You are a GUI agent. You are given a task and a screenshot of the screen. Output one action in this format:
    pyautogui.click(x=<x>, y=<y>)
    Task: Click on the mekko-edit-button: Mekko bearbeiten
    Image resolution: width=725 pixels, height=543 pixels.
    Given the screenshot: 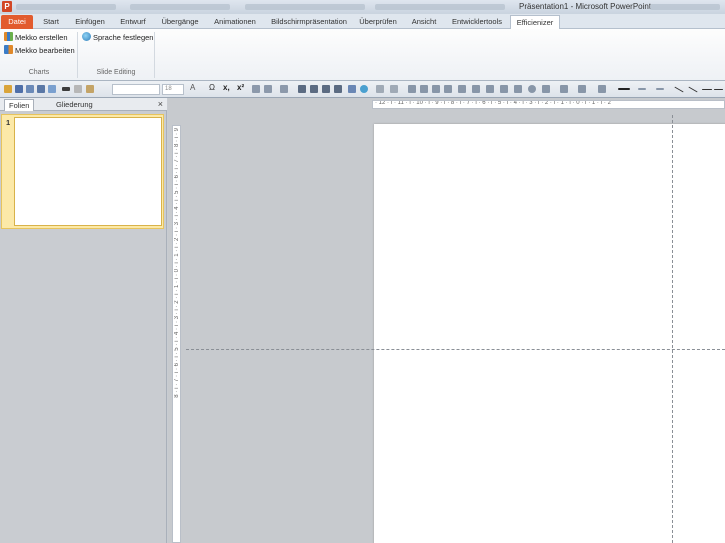 What is the action you would take?
    pyautogui.click(x=39, y=50)
    